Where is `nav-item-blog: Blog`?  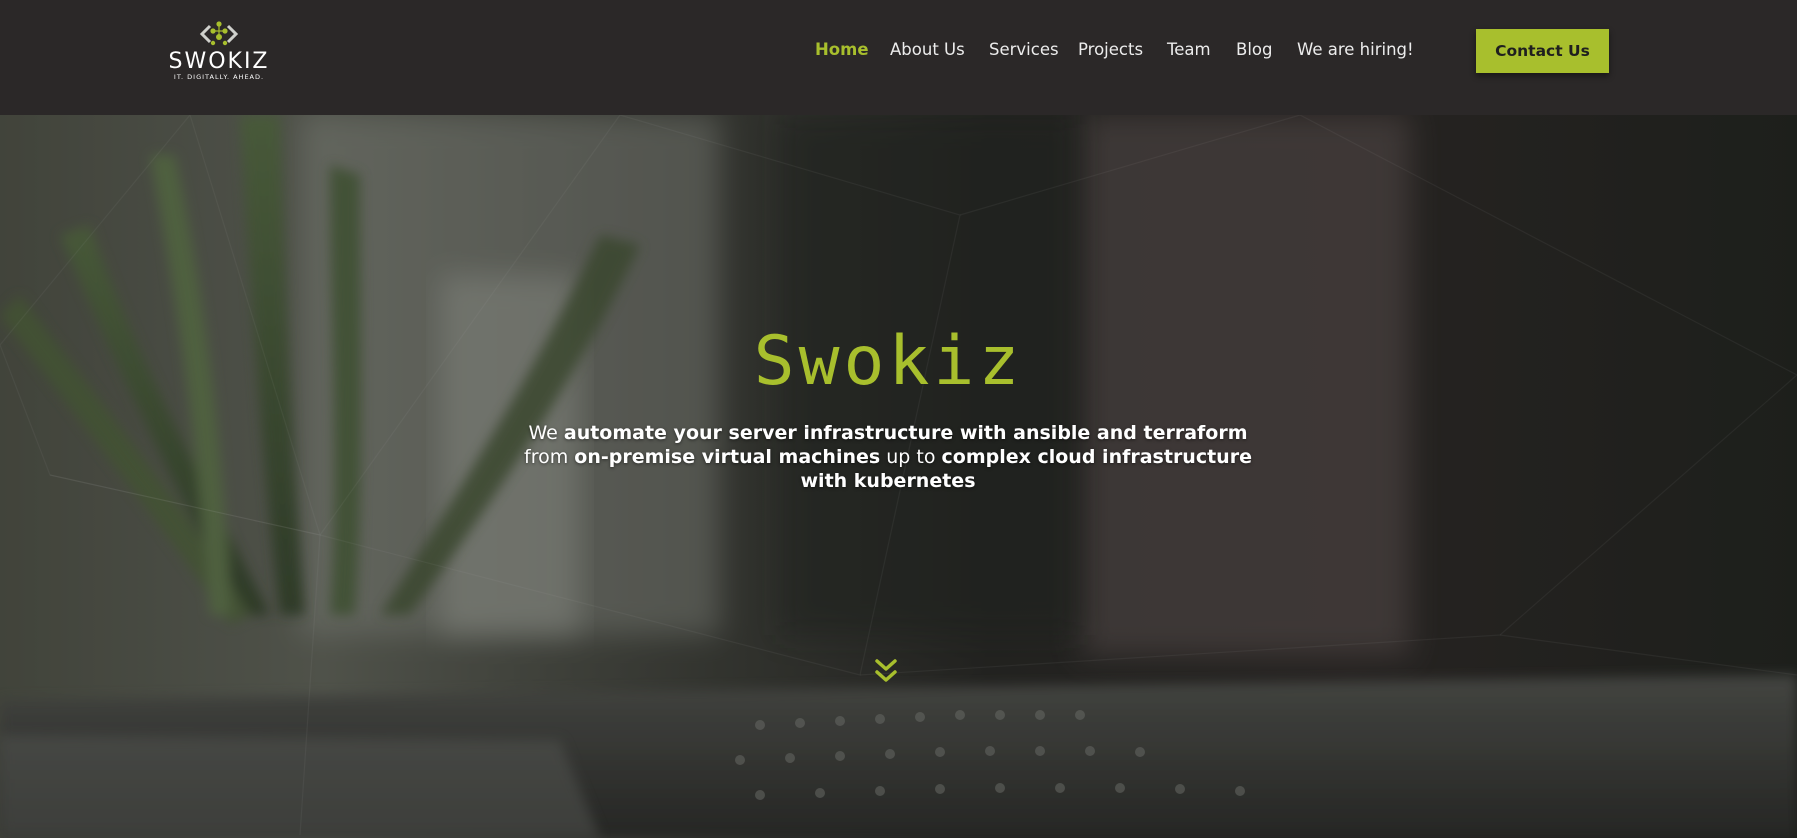 nav-item-blog: Blog is located at coordinates (1254, 50).